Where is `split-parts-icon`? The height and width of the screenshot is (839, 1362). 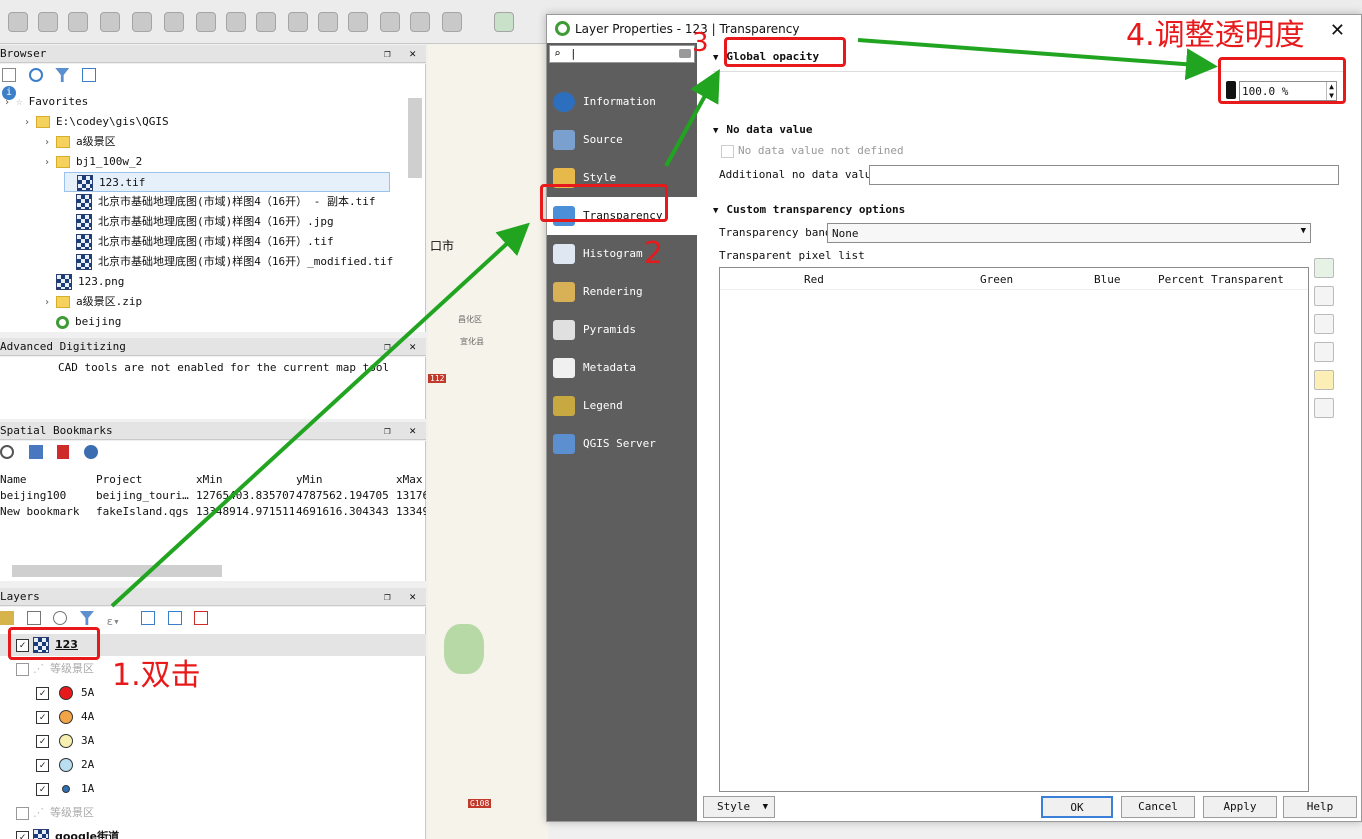 split-parts-icon is located at coordinates (328, 22).